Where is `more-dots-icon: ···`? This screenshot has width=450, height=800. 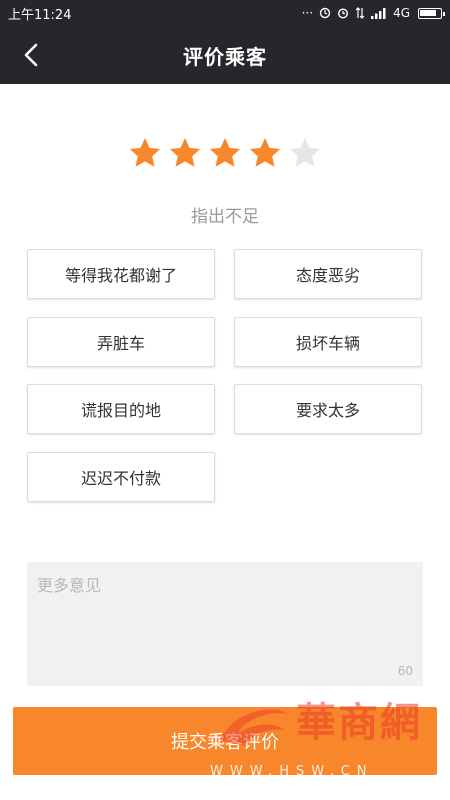
more-dots-icon: ··· is located at coordinates (307, 13).